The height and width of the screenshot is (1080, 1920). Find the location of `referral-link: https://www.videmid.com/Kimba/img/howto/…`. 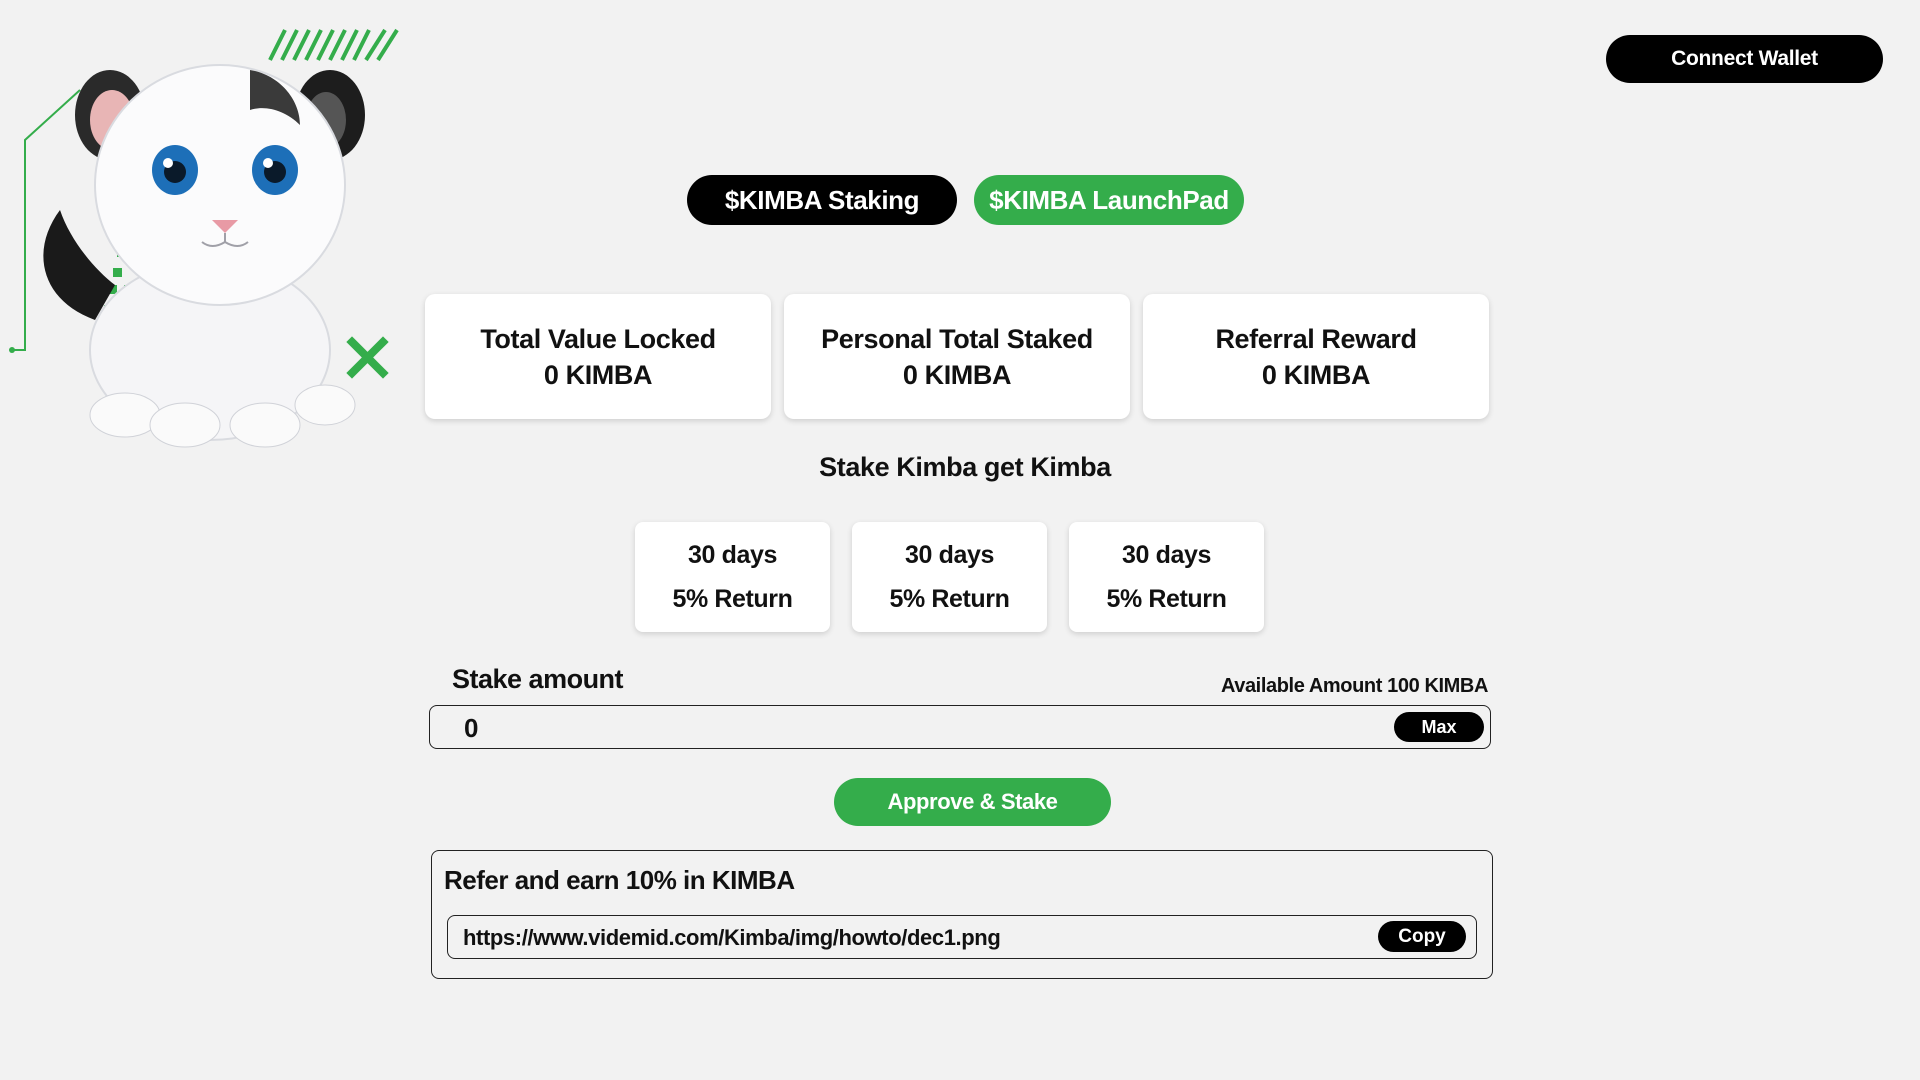

referral-link: https://www.videmid.com/Kimba/img/howto/… is located at coordinates (732, 938).